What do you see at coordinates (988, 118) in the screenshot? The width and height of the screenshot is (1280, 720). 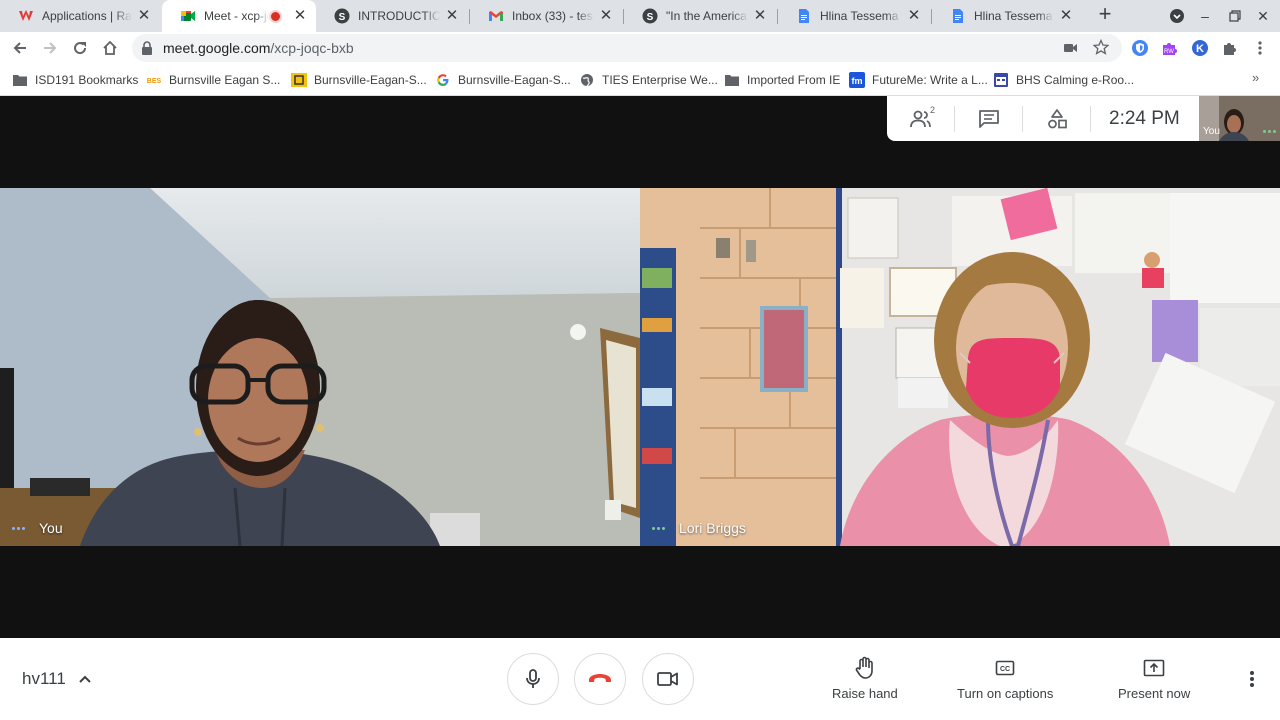 I see `chat-button` at bounding box center [988, 118].